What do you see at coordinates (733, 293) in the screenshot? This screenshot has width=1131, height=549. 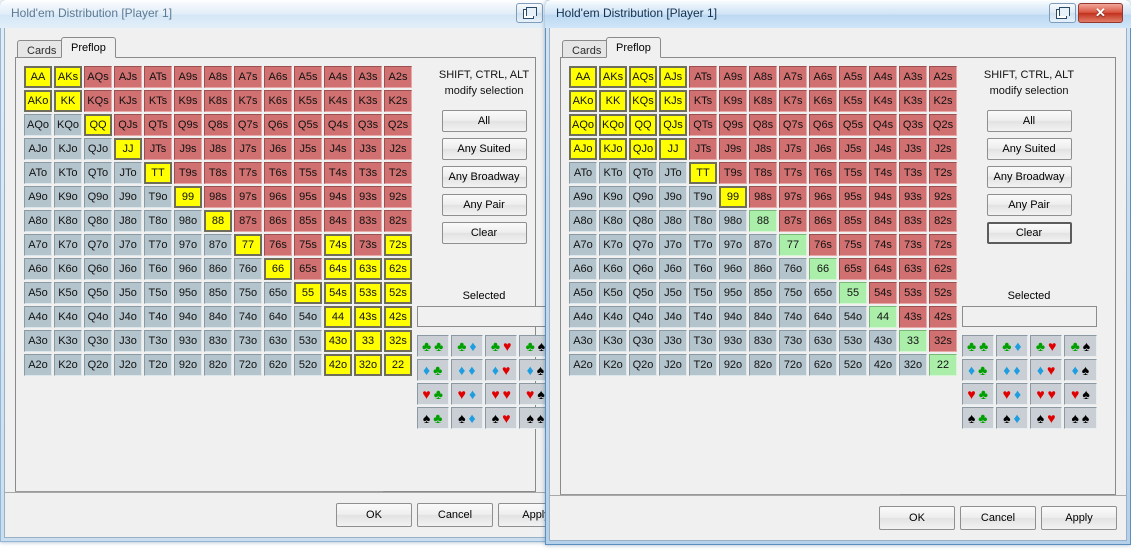 I see `hand-cell: 95o` at bounding box center [733, 293].